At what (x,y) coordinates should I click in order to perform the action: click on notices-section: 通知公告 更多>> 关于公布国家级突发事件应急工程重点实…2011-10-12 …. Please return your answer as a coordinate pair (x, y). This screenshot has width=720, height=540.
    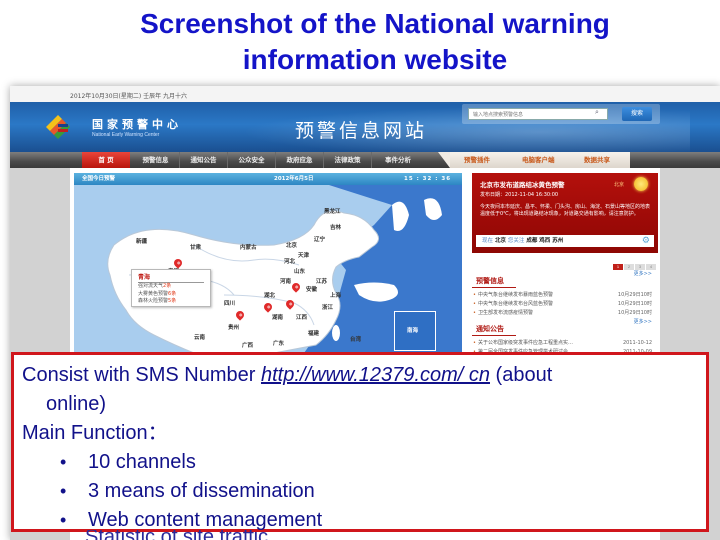
    Looking at the image, I should click on (565, 336).